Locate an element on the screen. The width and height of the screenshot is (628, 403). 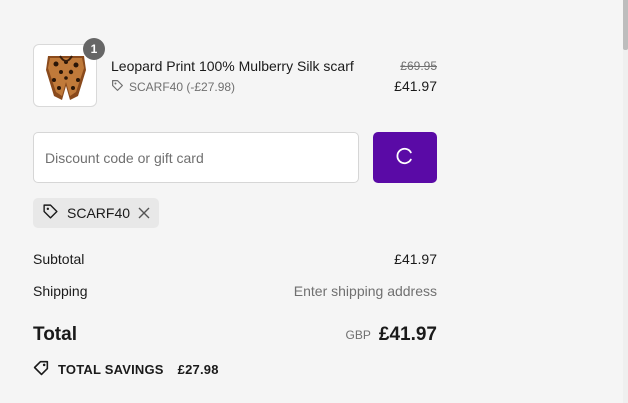
applied-discount-tag: SCARF40 is located at coordinates (96, 213).